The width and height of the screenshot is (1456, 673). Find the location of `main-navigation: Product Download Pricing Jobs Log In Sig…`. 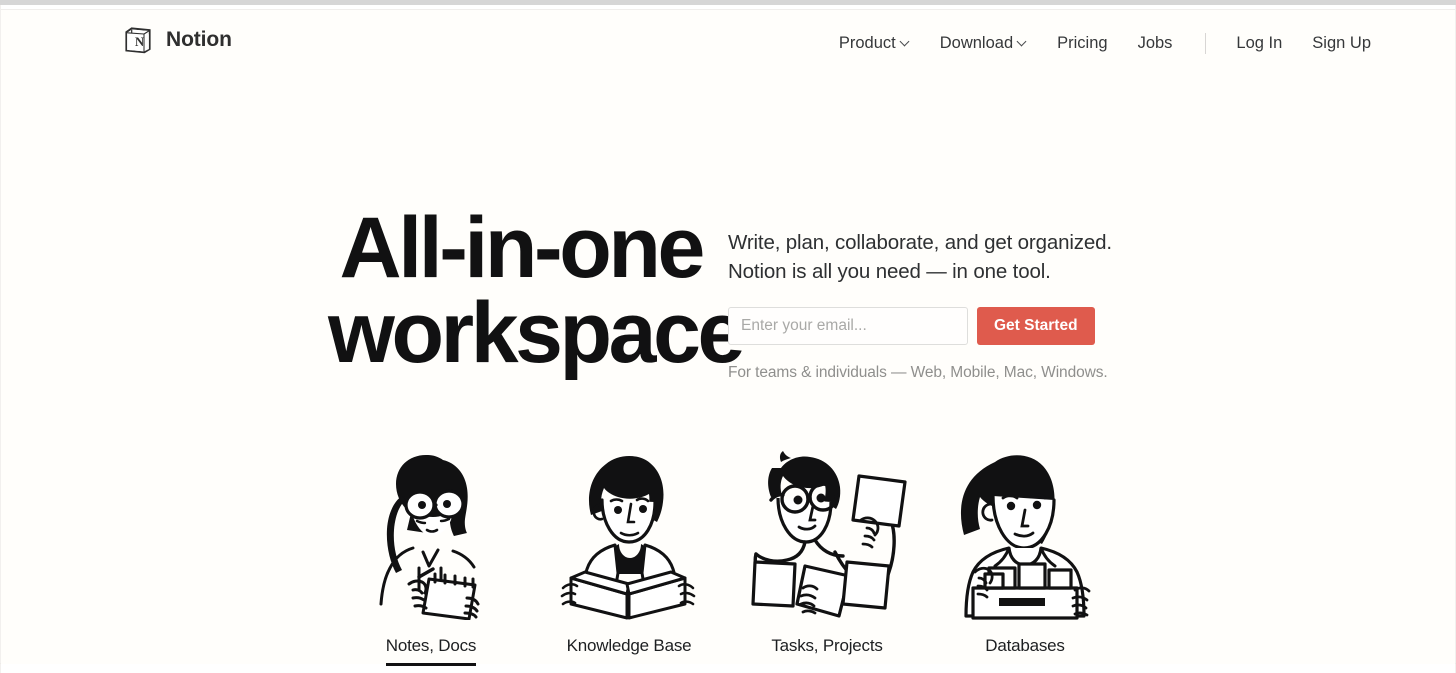

main-navigation: Product Download Pricing Jobs Log In Sig… is located at coordinates (1105, 43).